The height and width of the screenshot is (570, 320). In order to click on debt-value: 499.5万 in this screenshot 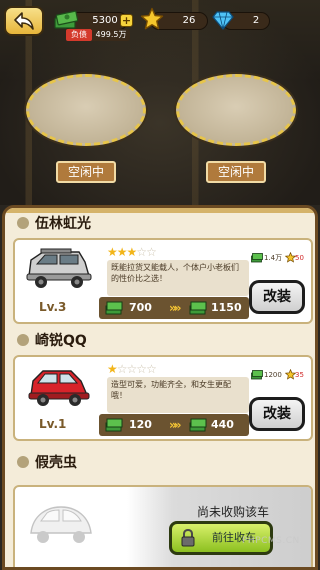, I will do `click(111, 35)`.